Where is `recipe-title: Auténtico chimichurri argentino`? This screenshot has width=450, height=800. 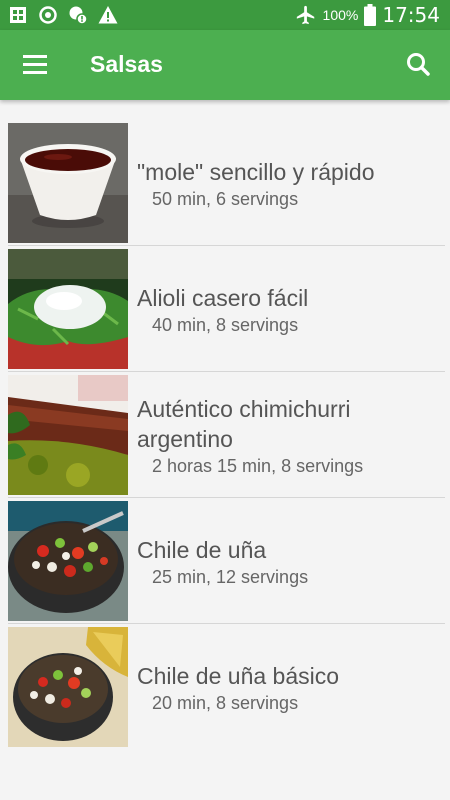
recipe-title: Auténtico chimichurri argentino is located at coordinates (244, 423).